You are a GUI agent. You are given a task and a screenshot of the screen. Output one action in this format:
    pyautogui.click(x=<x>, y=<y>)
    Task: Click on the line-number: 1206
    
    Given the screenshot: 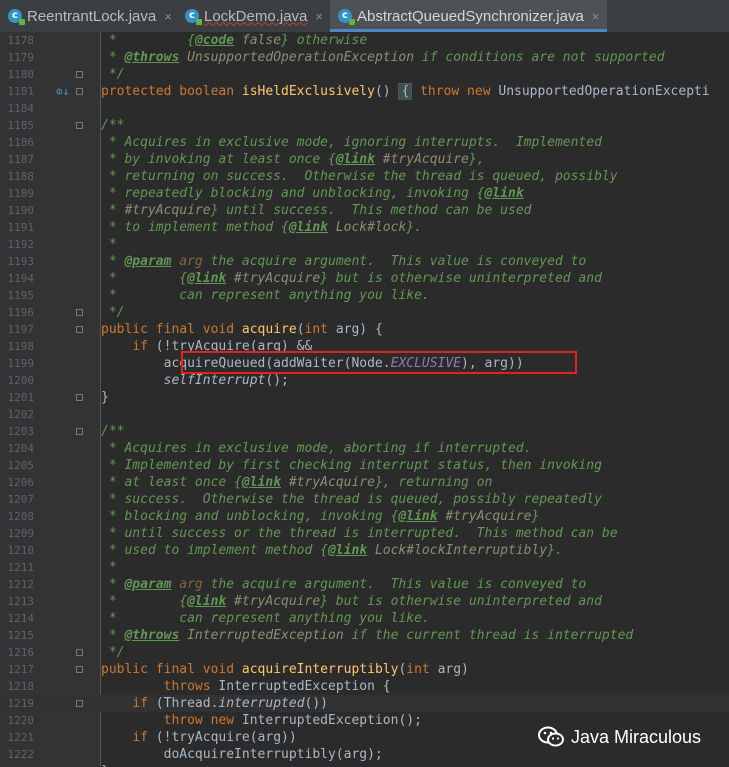 What is the action you would take?
    pyautogui.click(x=21, y=482)
    